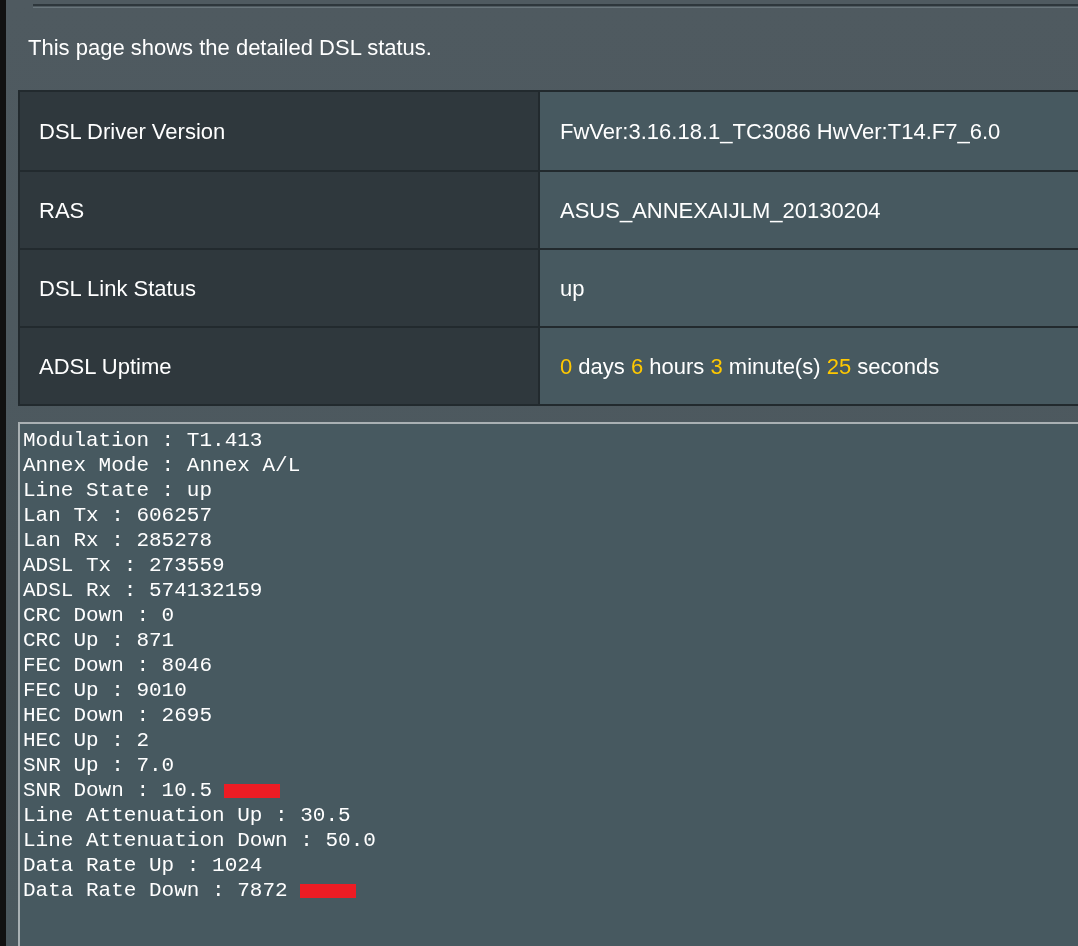  I want to click on status-line: Data Rate Down : 7872, so click(189, 890).